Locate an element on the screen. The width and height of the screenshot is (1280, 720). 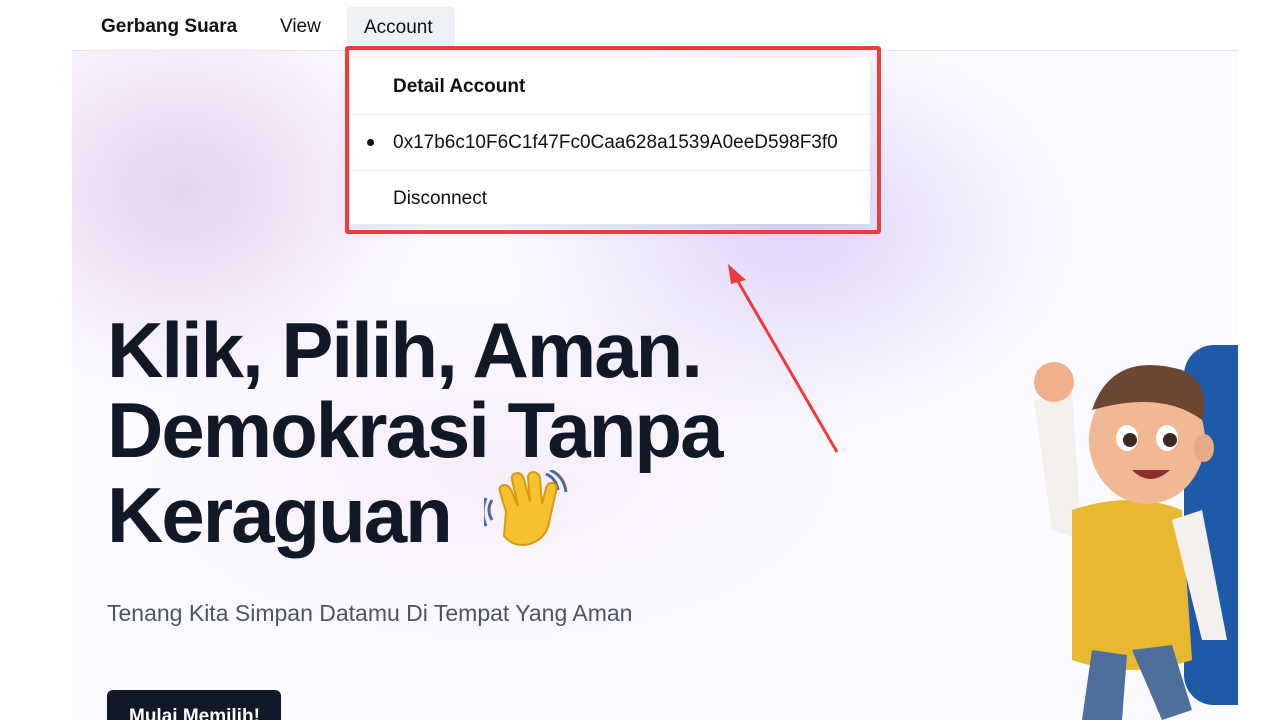
navbar: Gerbang Suara View Account is located at coordinates (655, 26).